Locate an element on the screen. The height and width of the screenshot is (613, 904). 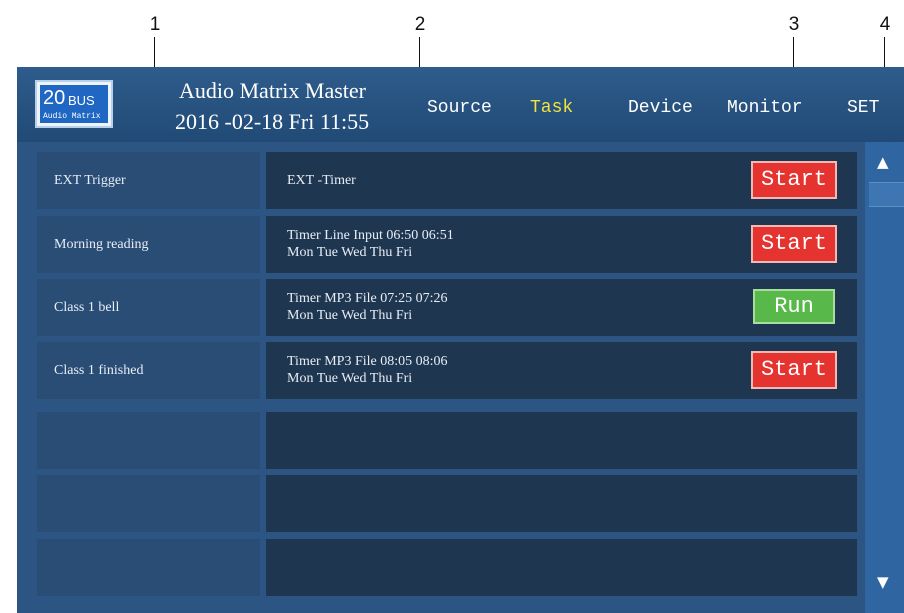
task-schedule-text: Timer MP3 File 08:05 08:06 is located at coordinates (367, 361).